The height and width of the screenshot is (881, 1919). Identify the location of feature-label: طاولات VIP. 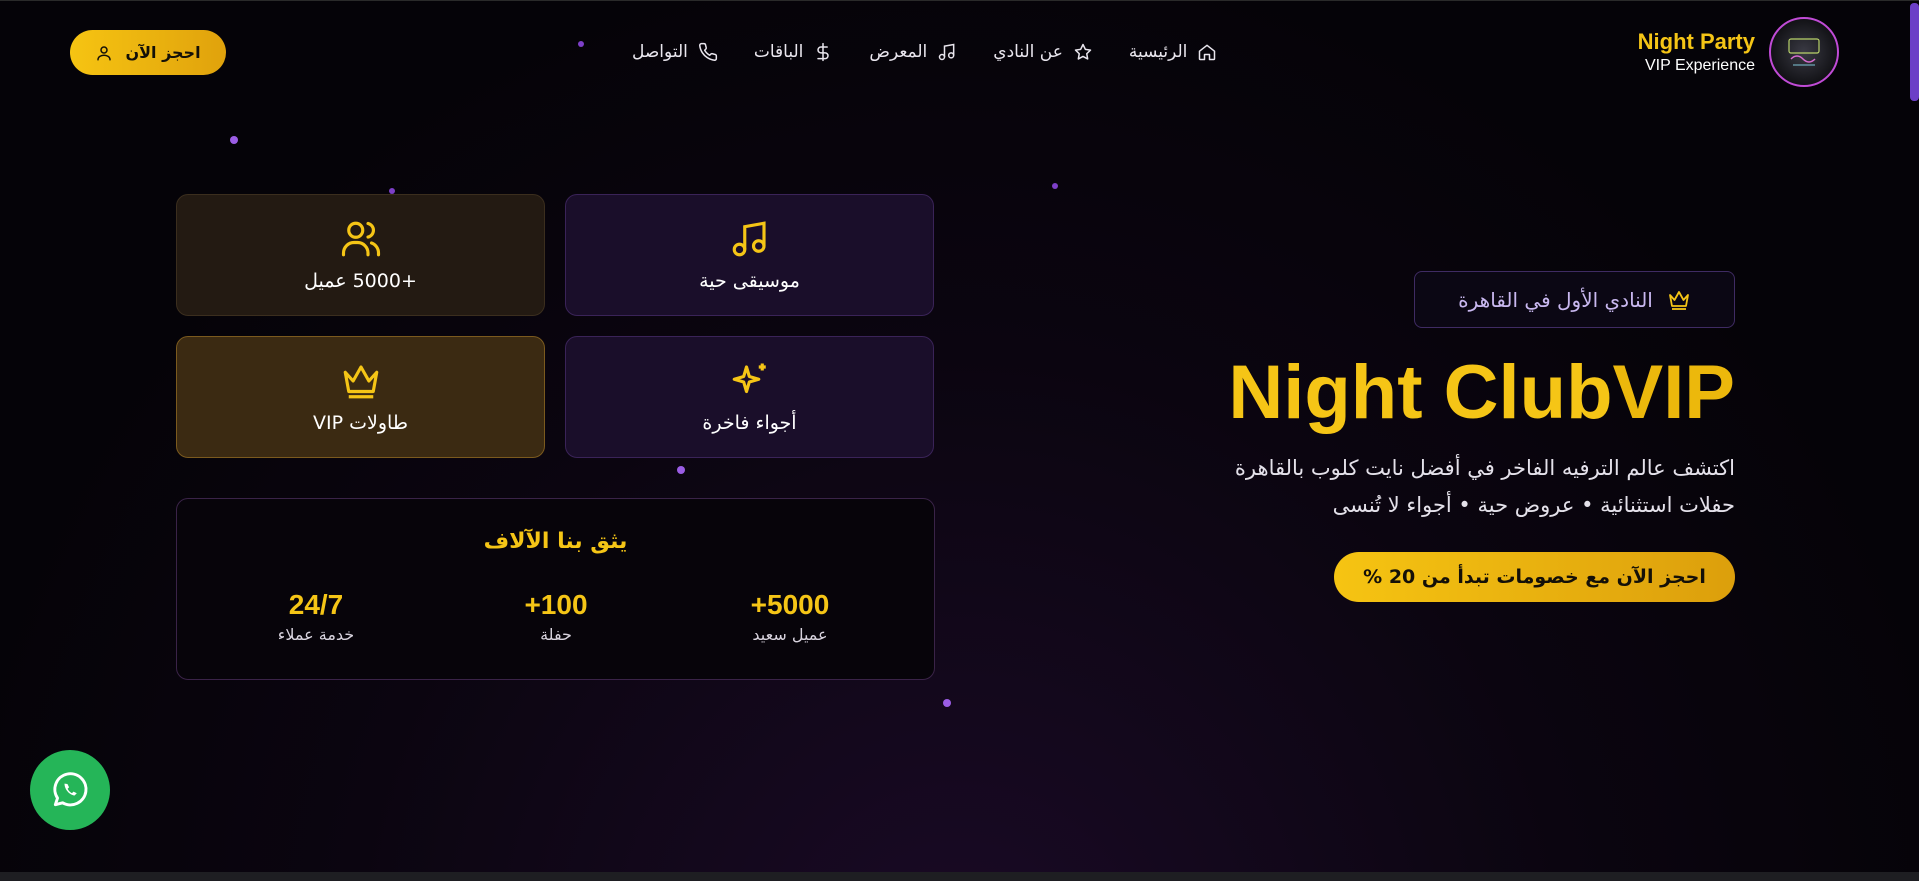
(360, 423).